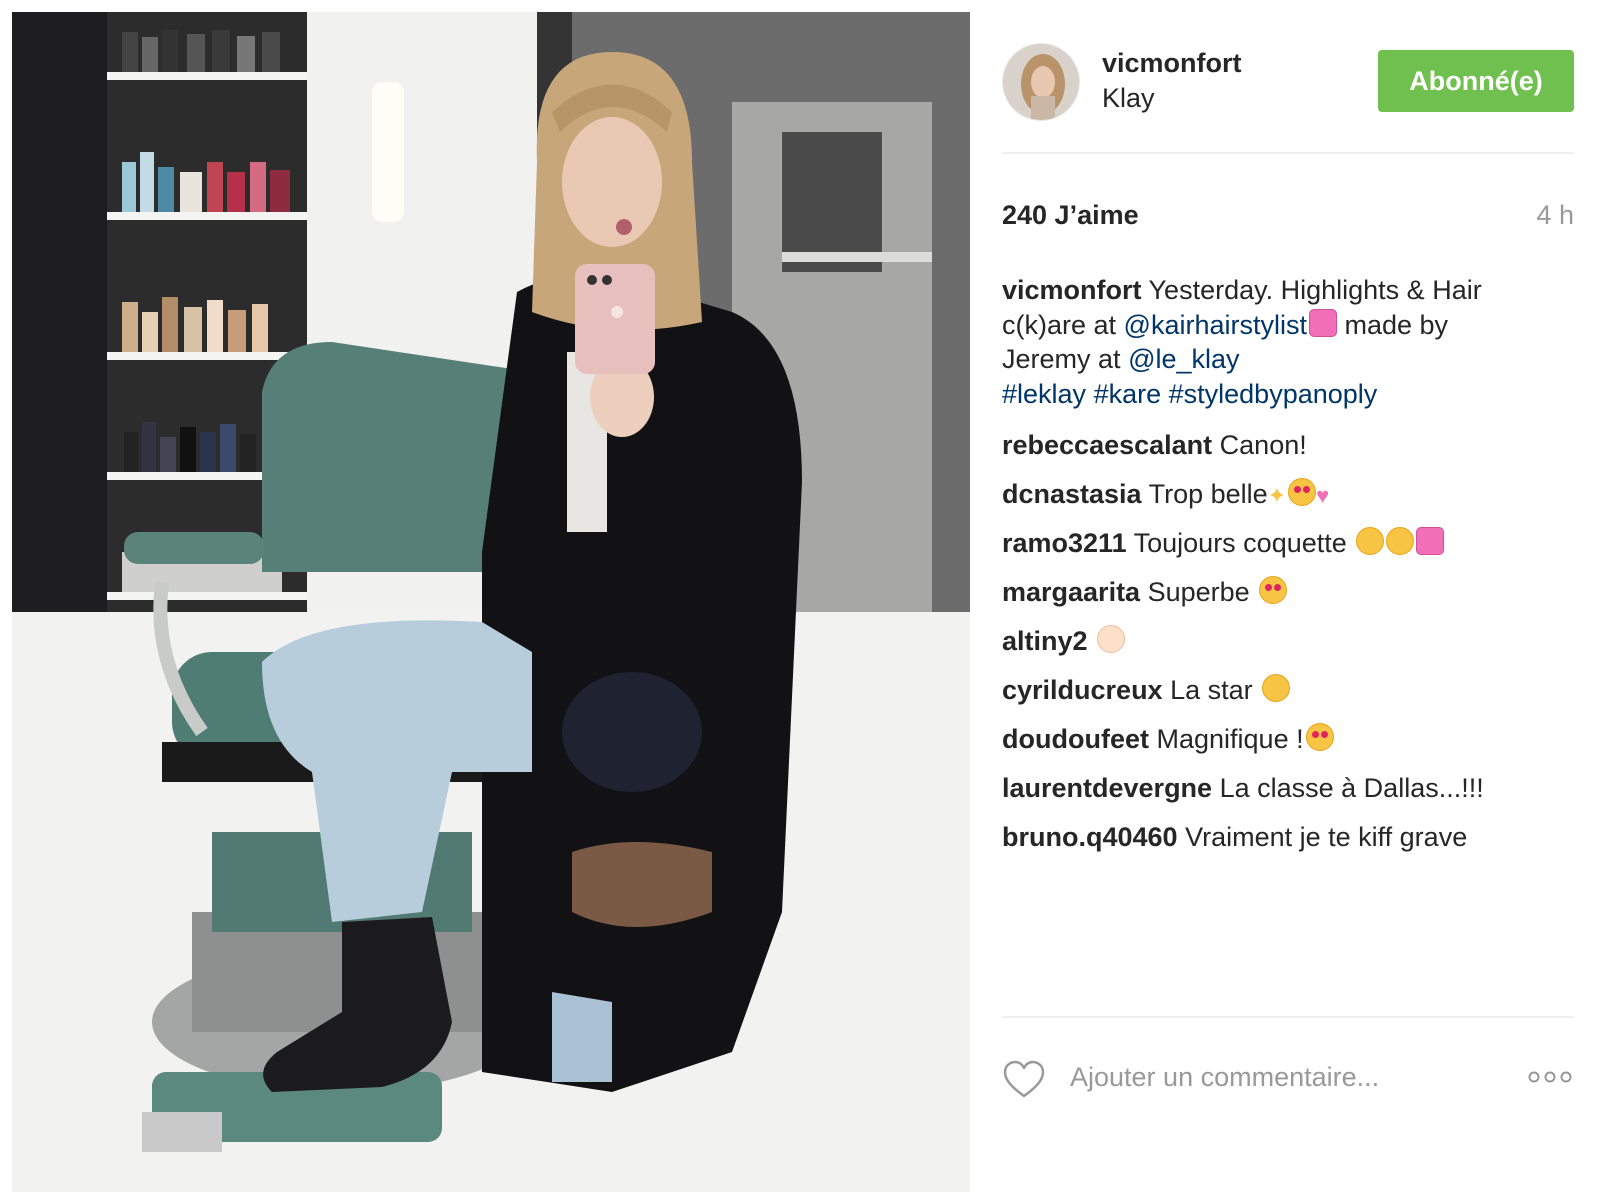  What do you see at coordinates (1240, 543) in the screenshot?
I see `comment-text: Toujours coquette` at bounding box center [1240, 543].